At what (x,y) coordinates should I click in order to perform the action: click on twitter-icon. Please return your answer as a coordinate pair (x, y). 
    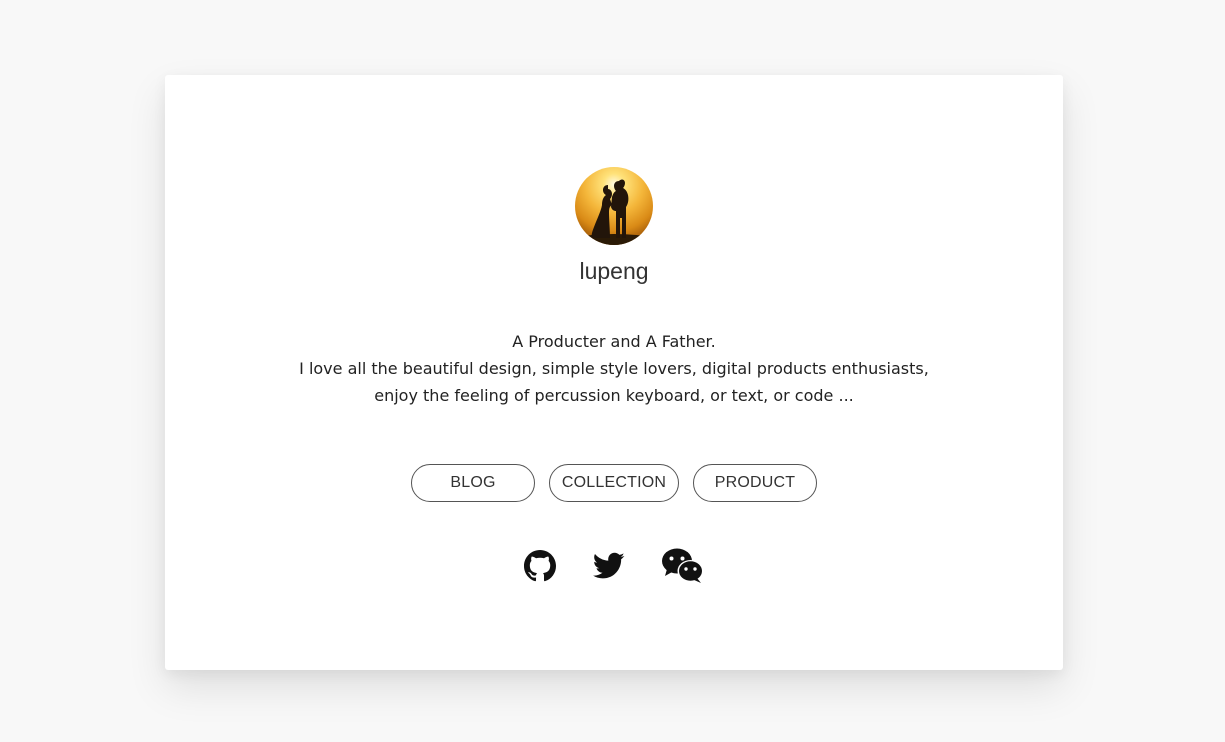
    Looking at the image, I should click on (609, 565).